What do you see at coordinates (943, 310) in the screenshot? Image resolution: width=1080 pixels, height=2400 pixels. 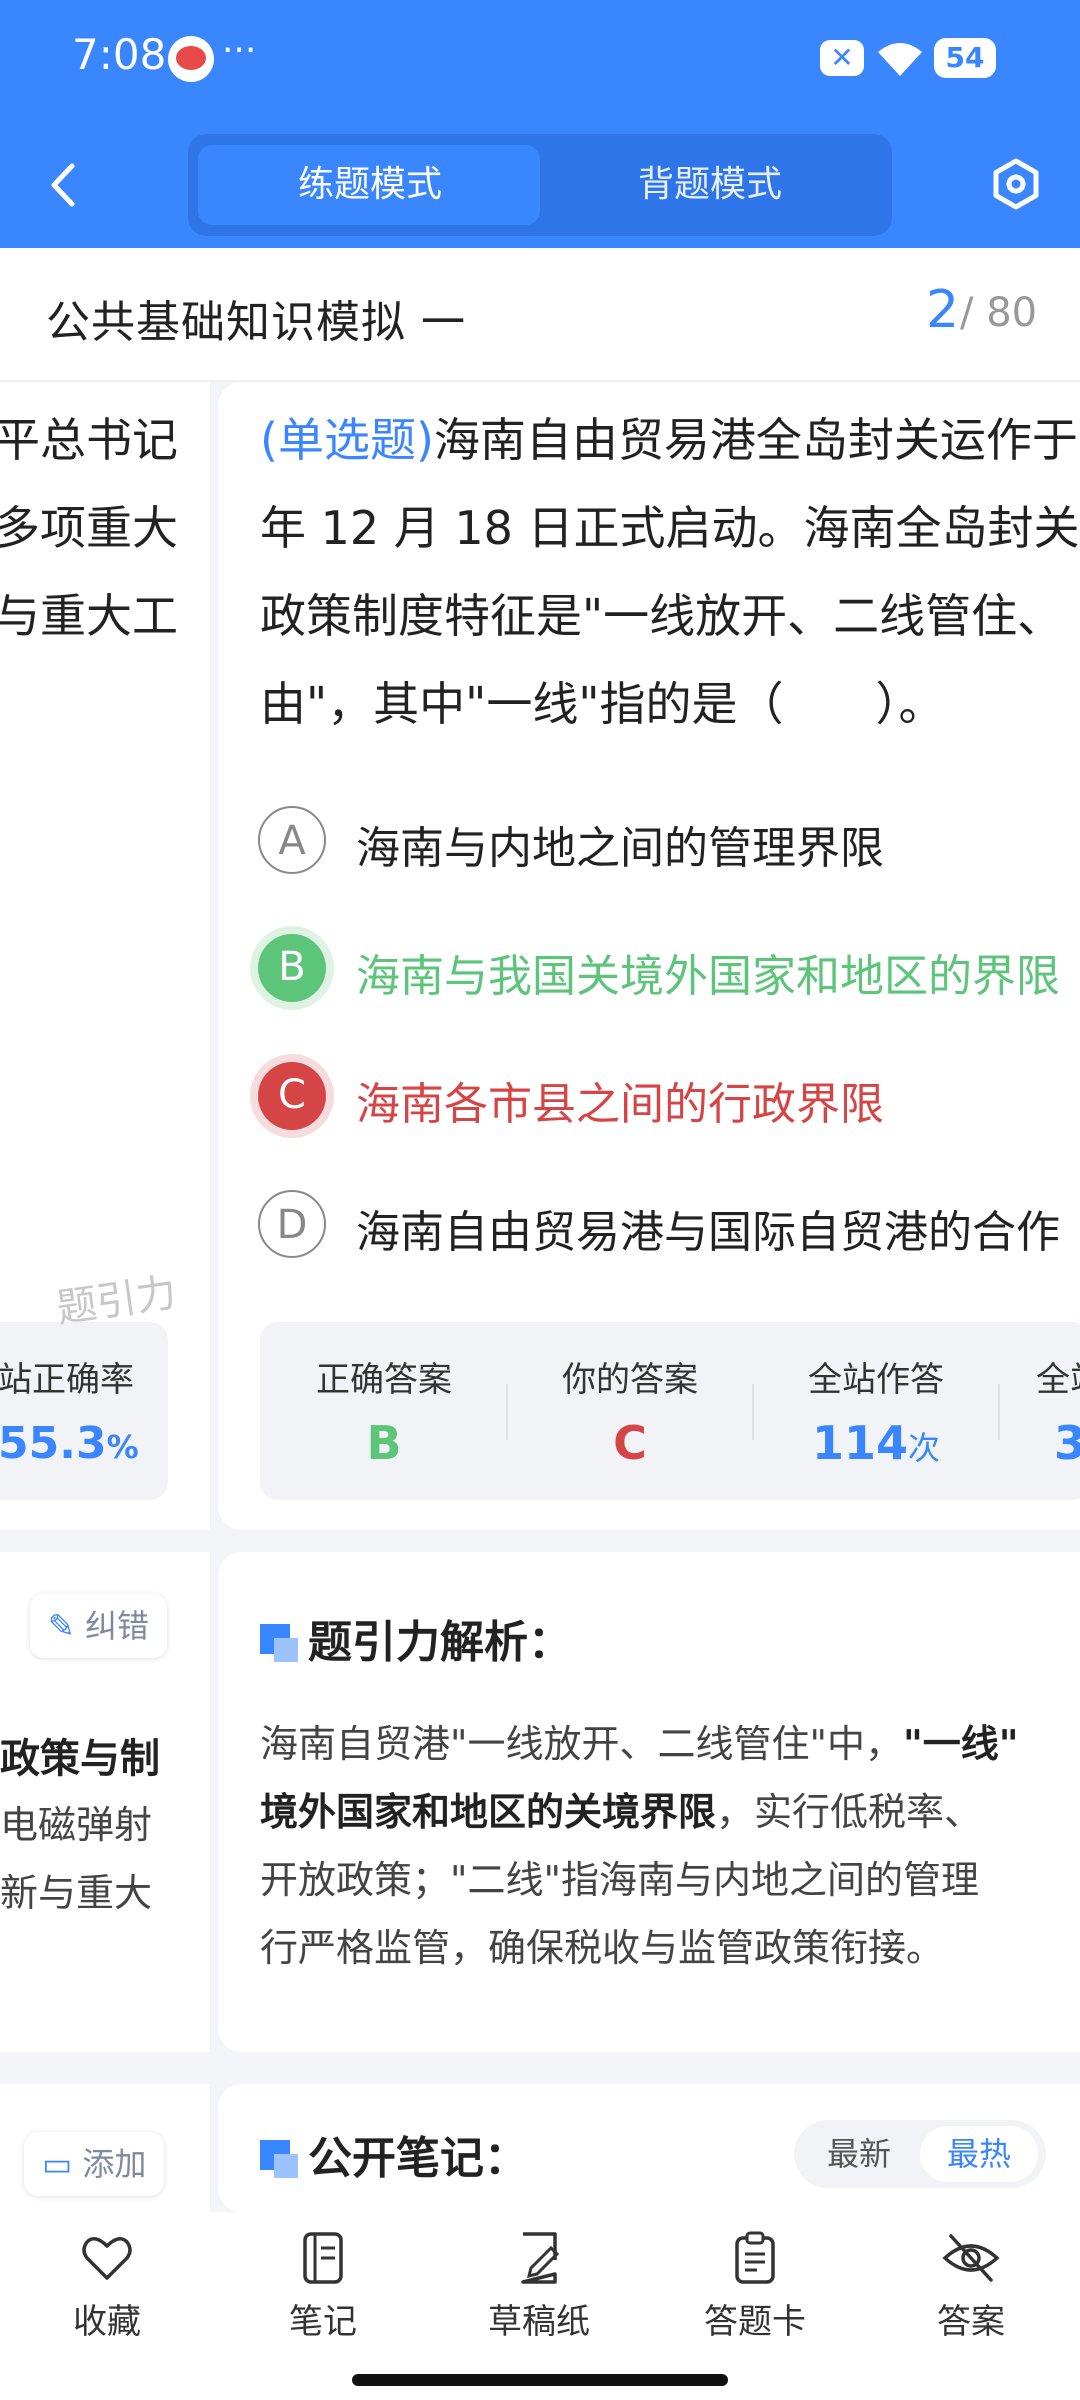 I see `question-current-number: 2` at bounding box center [943, 310].